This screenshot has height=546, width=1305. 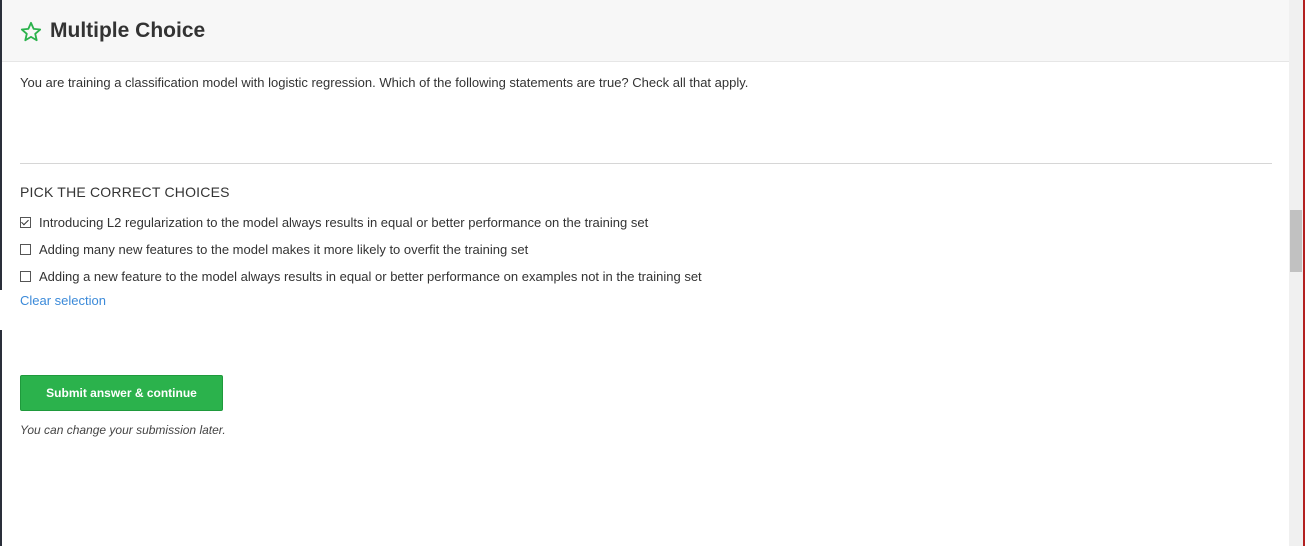 I want to click on section-divider, so click(x=646, y=163).